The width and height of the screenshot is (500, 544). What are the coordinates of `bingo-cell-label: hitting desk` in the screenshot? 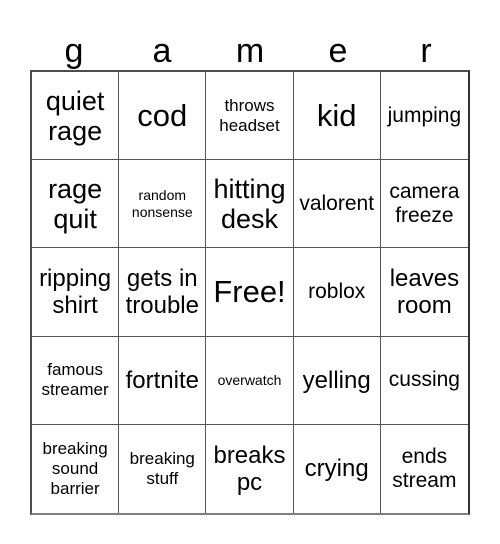 It's located at (249, 203).